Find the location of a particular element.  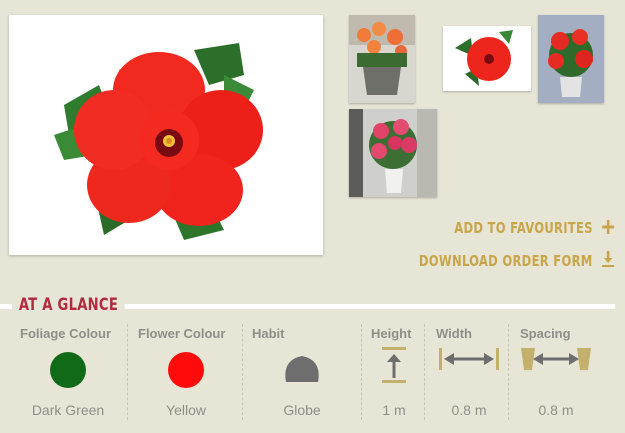

spacing-value: 0.8 m is located at coordinates (556, 410).